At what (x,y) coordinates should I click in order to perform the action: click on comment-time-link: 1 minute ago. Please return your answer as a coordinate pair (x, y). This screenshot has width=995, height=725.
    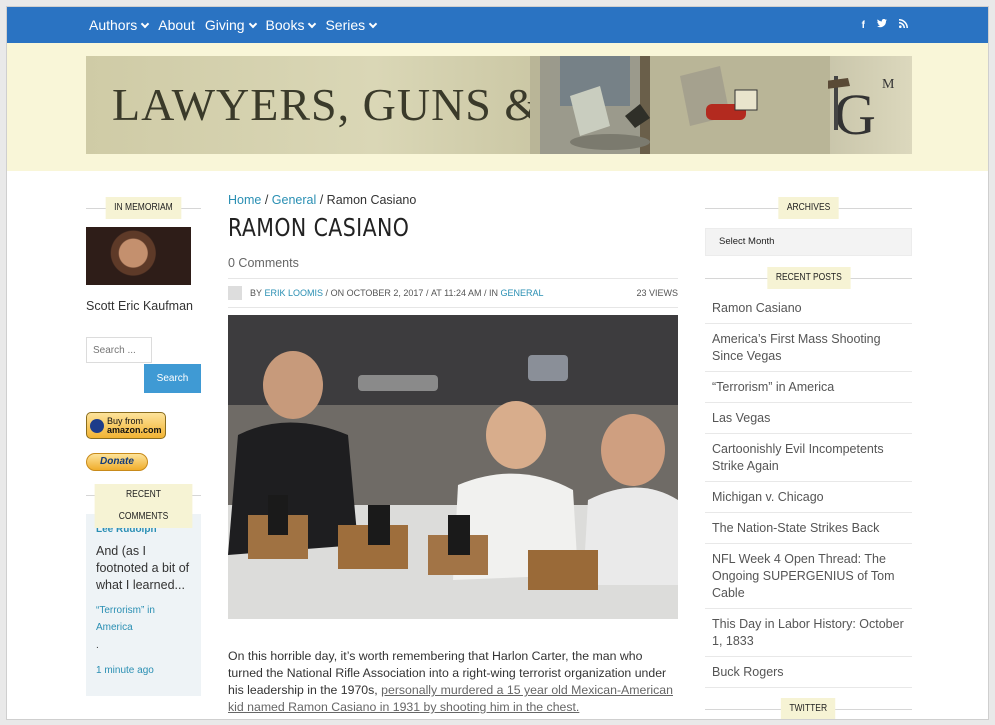
    Looking at the image, I should click on (143, 670).